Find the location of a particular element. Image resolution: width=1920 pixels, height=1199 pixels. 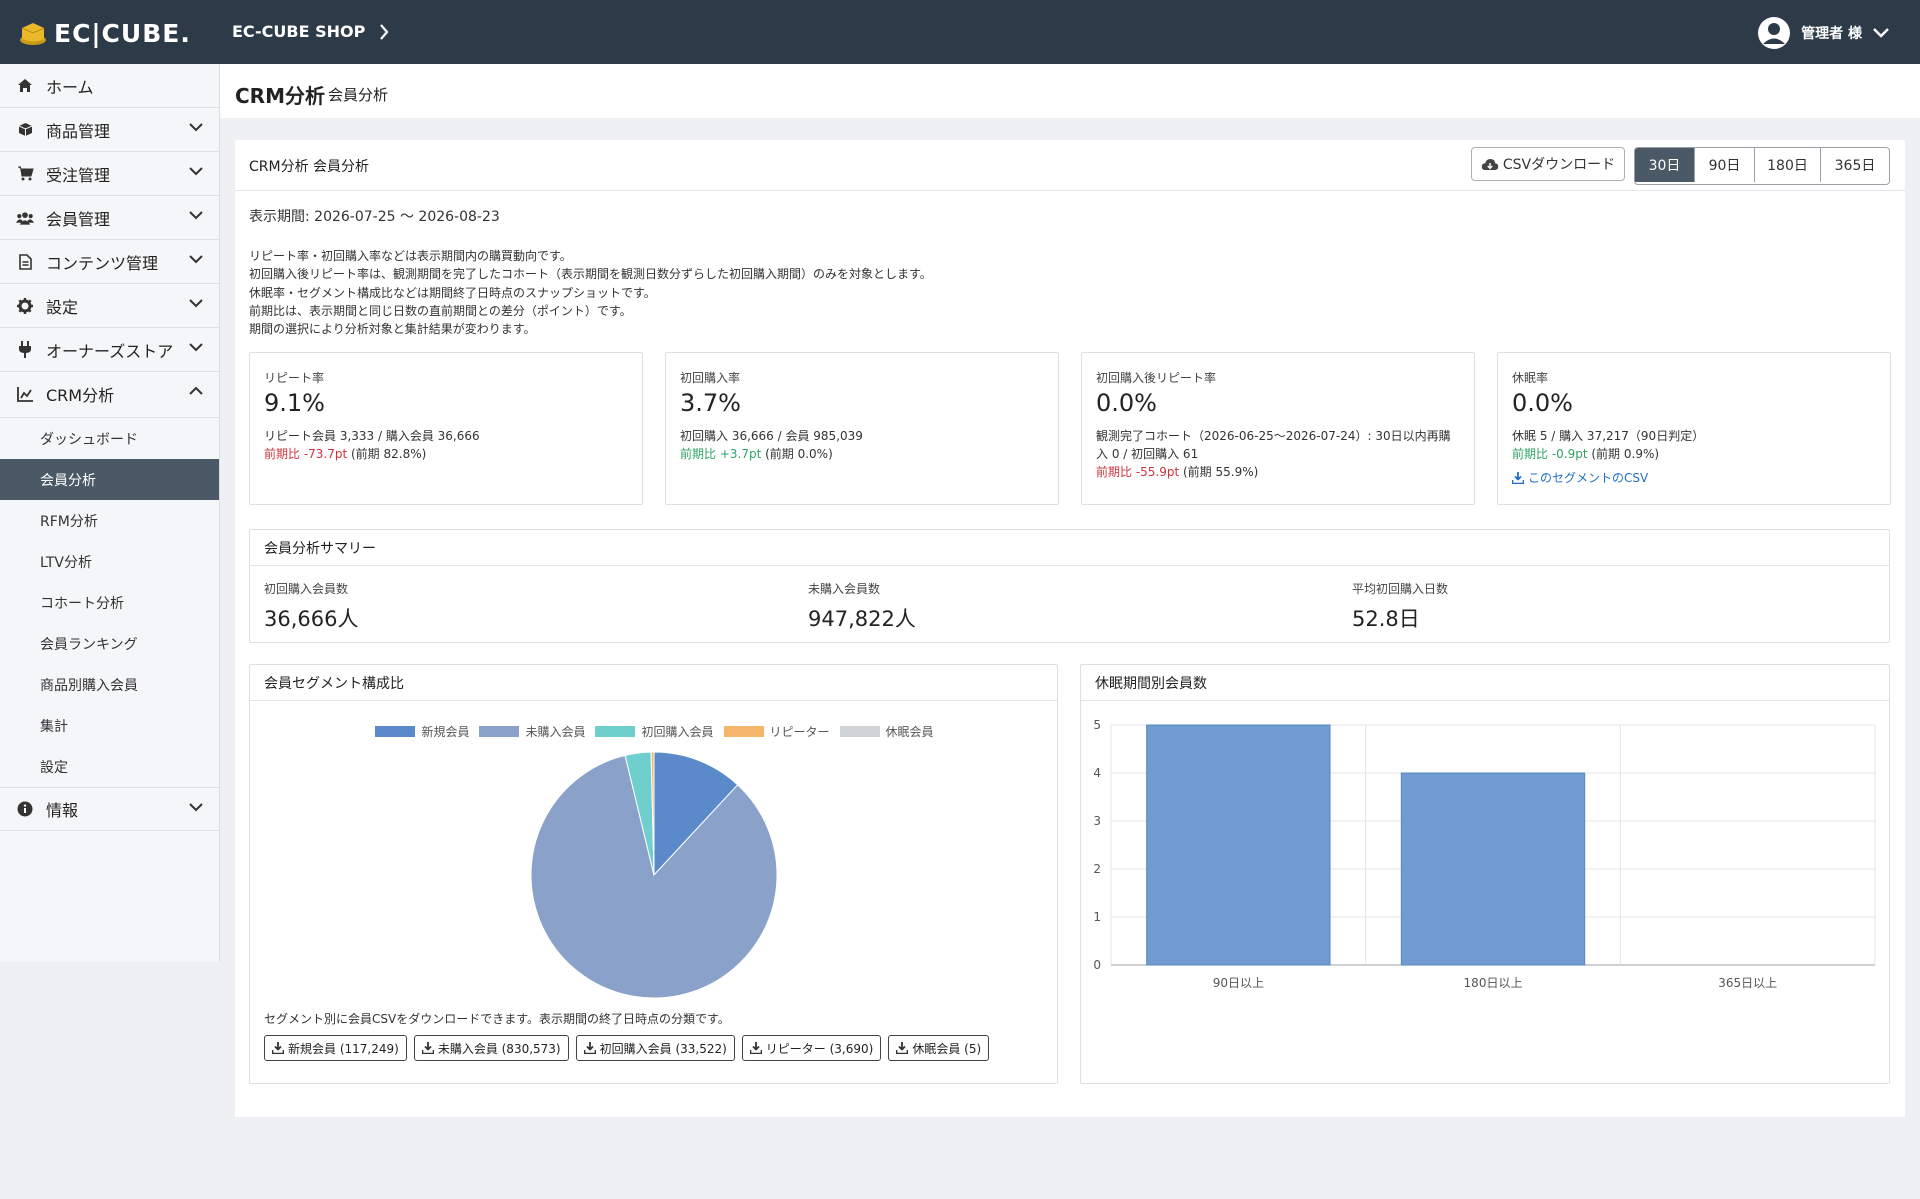

cube-icon is located at coordinates (25, 130).